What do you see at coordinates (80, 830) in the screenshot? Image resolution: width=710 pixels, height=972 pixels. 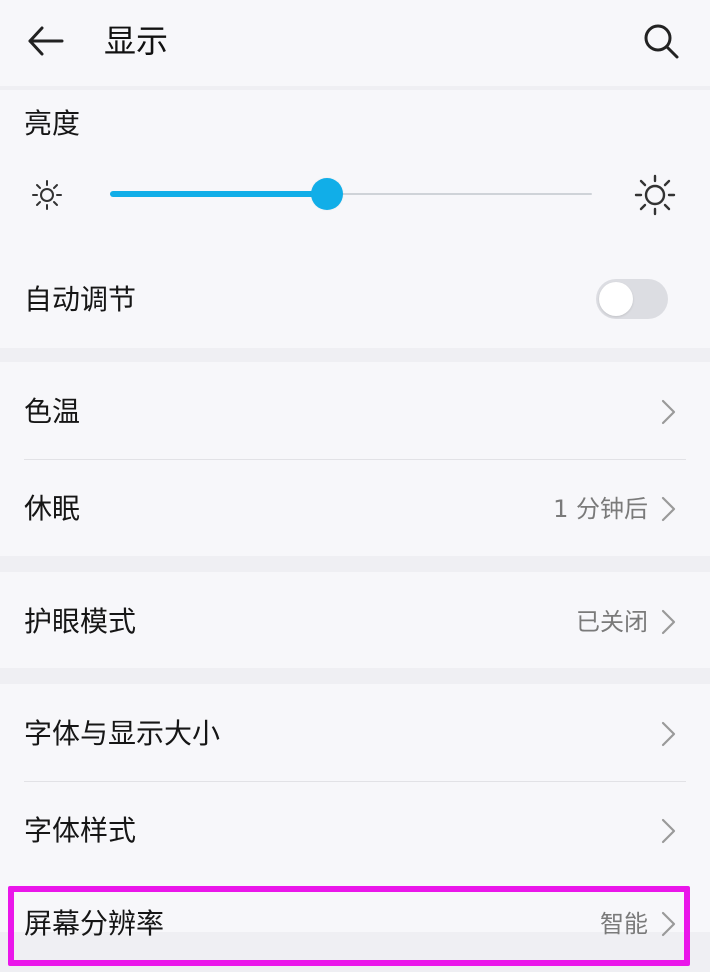 I see `font-style-label: 字体样式` at bounding box center [80, 830].